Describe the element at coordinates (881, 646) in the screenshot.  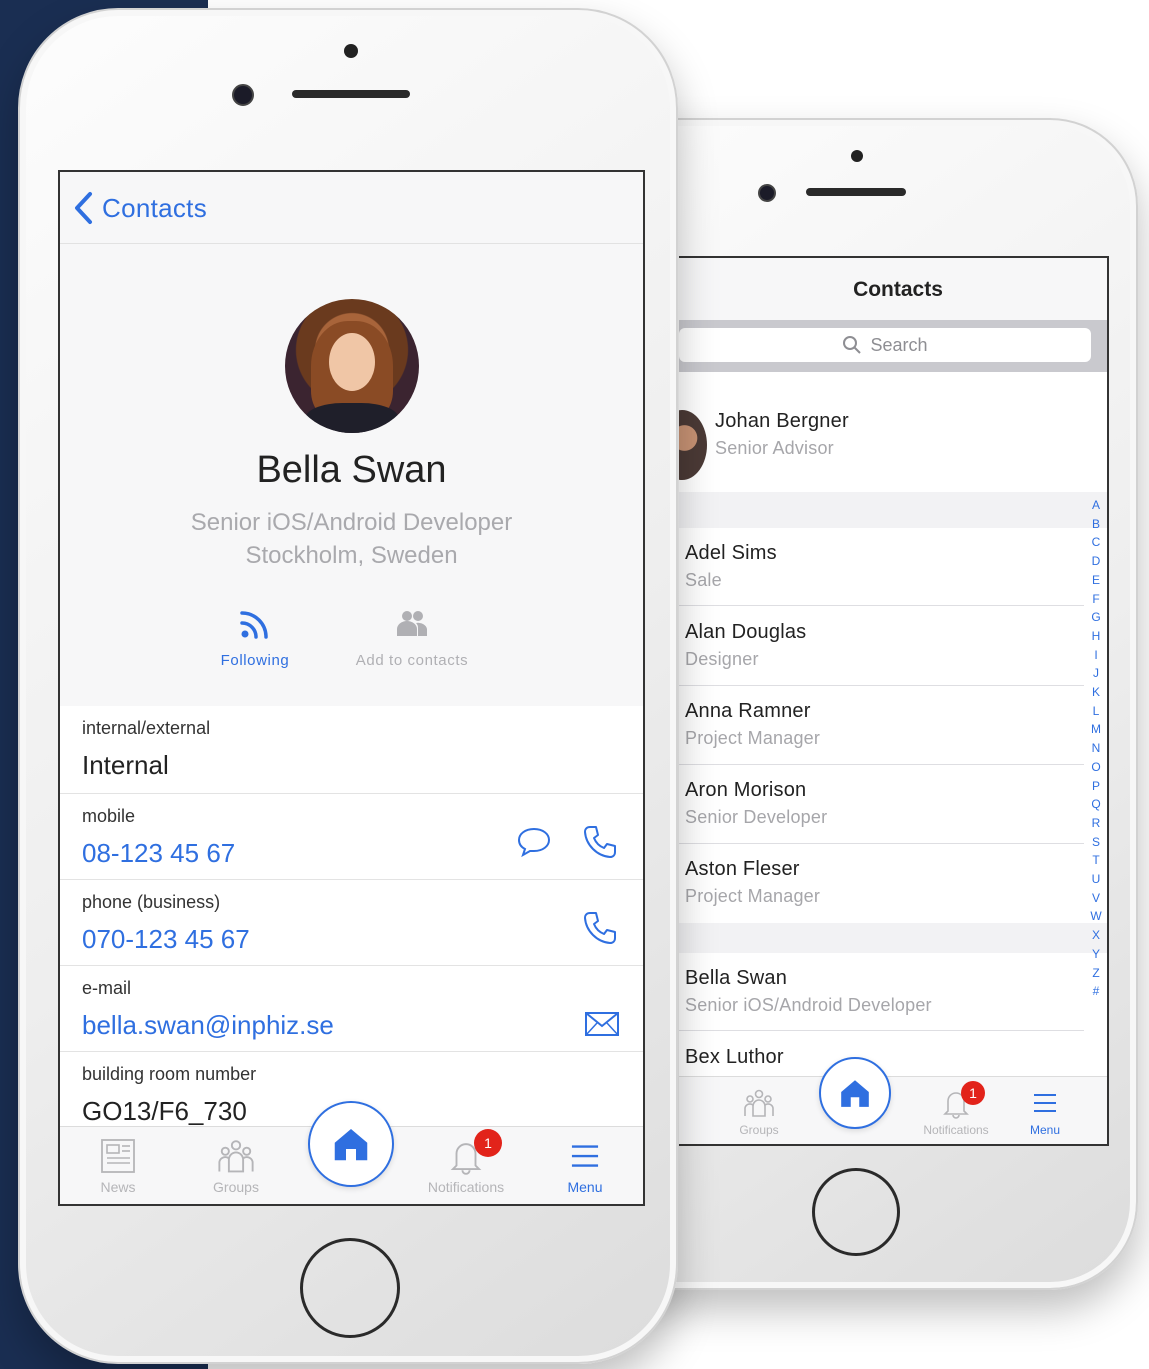
I see `list-item: Alan Douglas Designer` at that location.